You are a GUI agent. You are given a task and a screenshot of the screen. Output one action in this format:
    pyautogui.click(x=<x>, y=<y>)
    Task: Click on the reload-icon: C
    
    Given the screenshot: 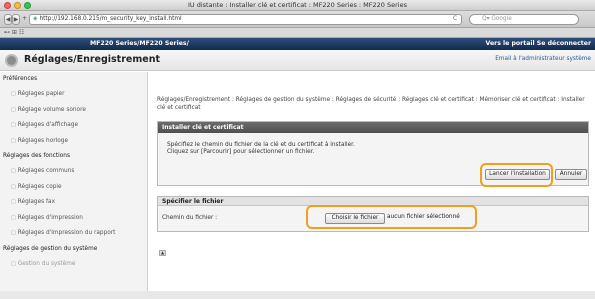 What is the action you would take?
    pyautogui.click(x=455, y=19)
    